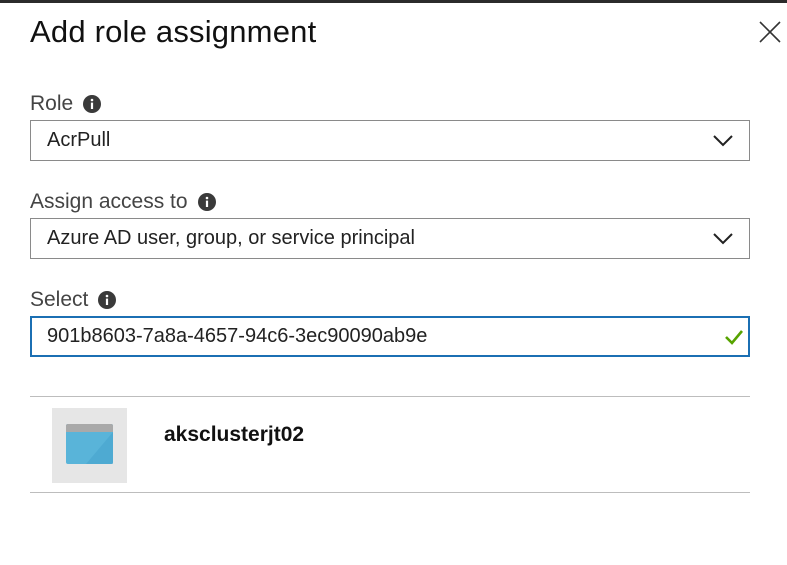 This screenshot has height=565, width=787. I want to click on select-label: Select, so click(59, 299).